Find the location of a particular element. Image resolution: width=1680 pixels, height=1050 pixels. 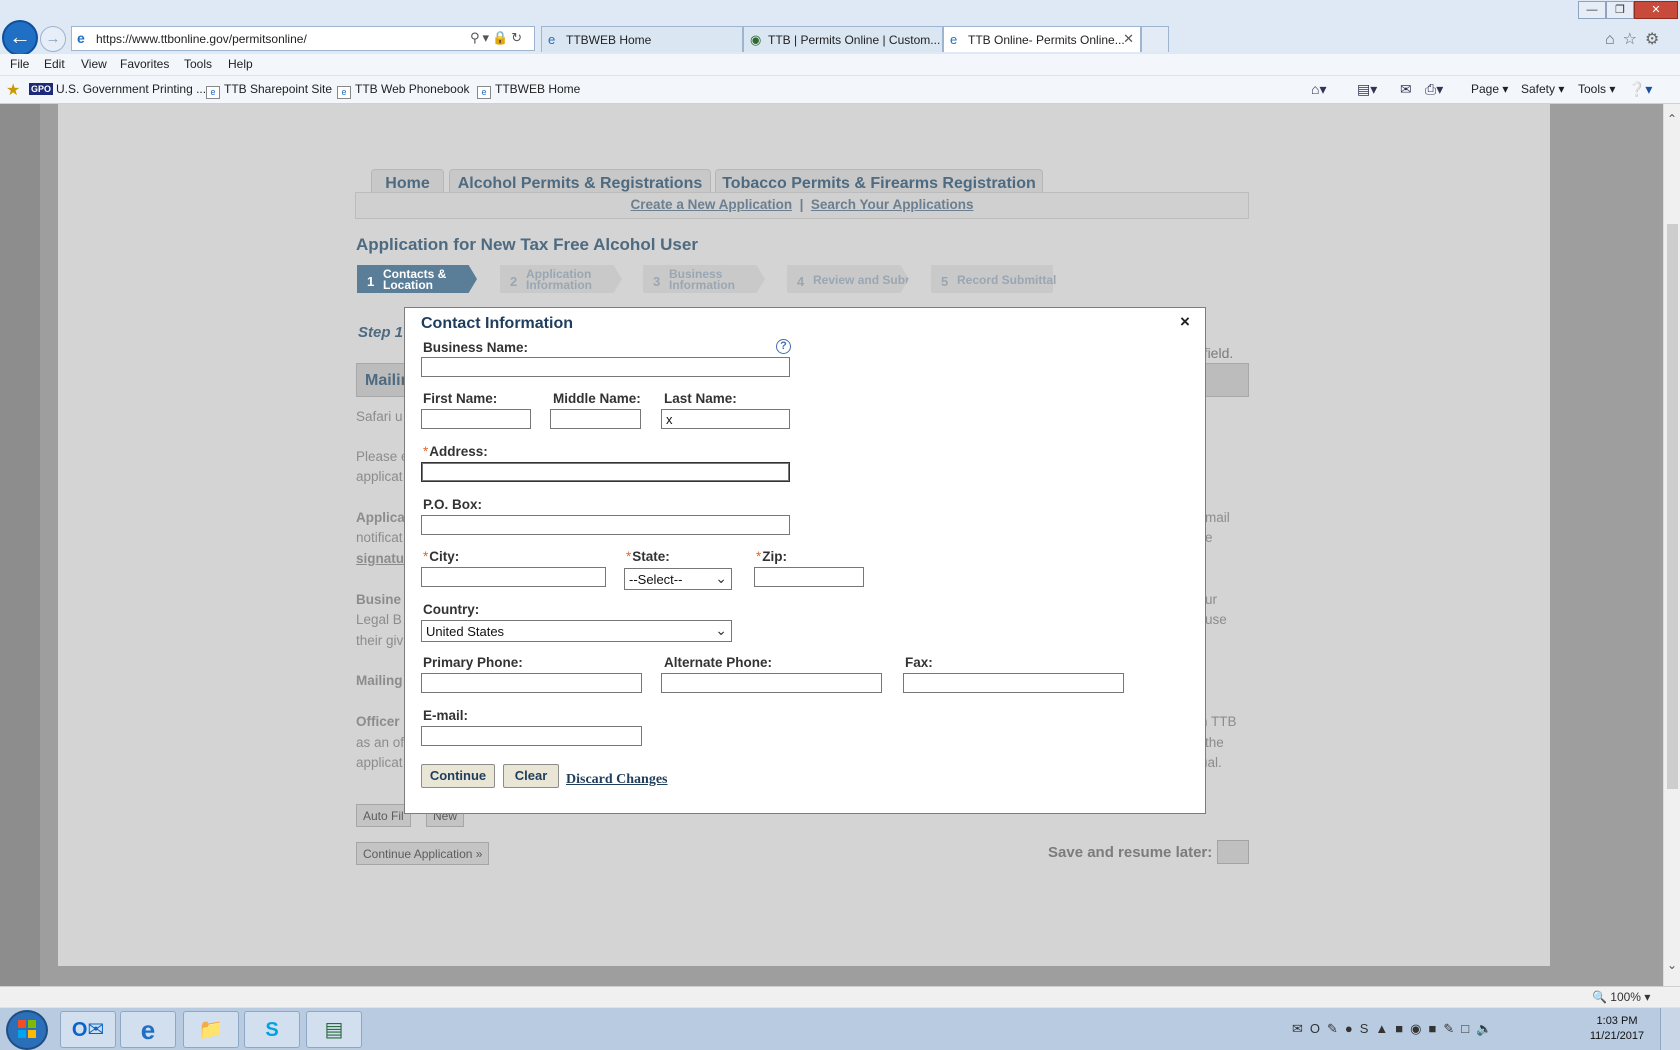

ie-page-icon: e is located at coordinates (81, 38).